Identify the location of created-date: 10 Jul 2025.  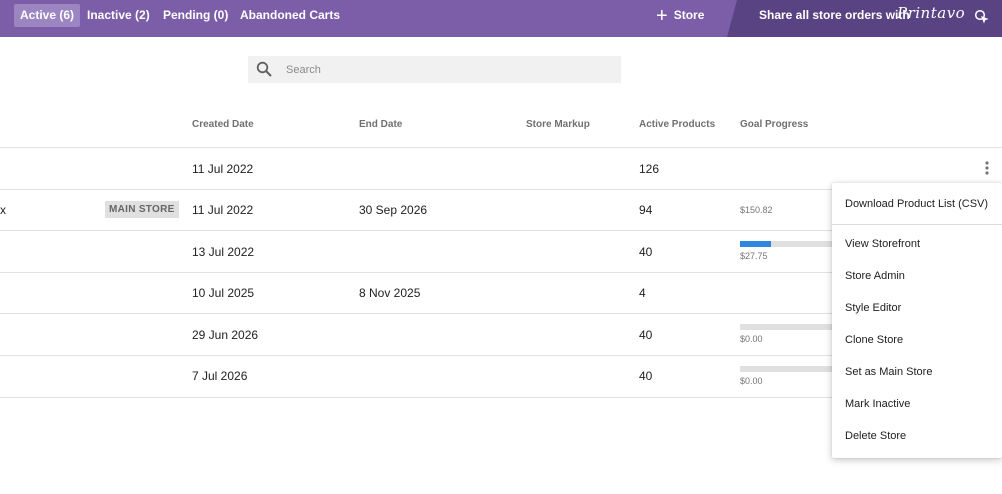
(223, 293).